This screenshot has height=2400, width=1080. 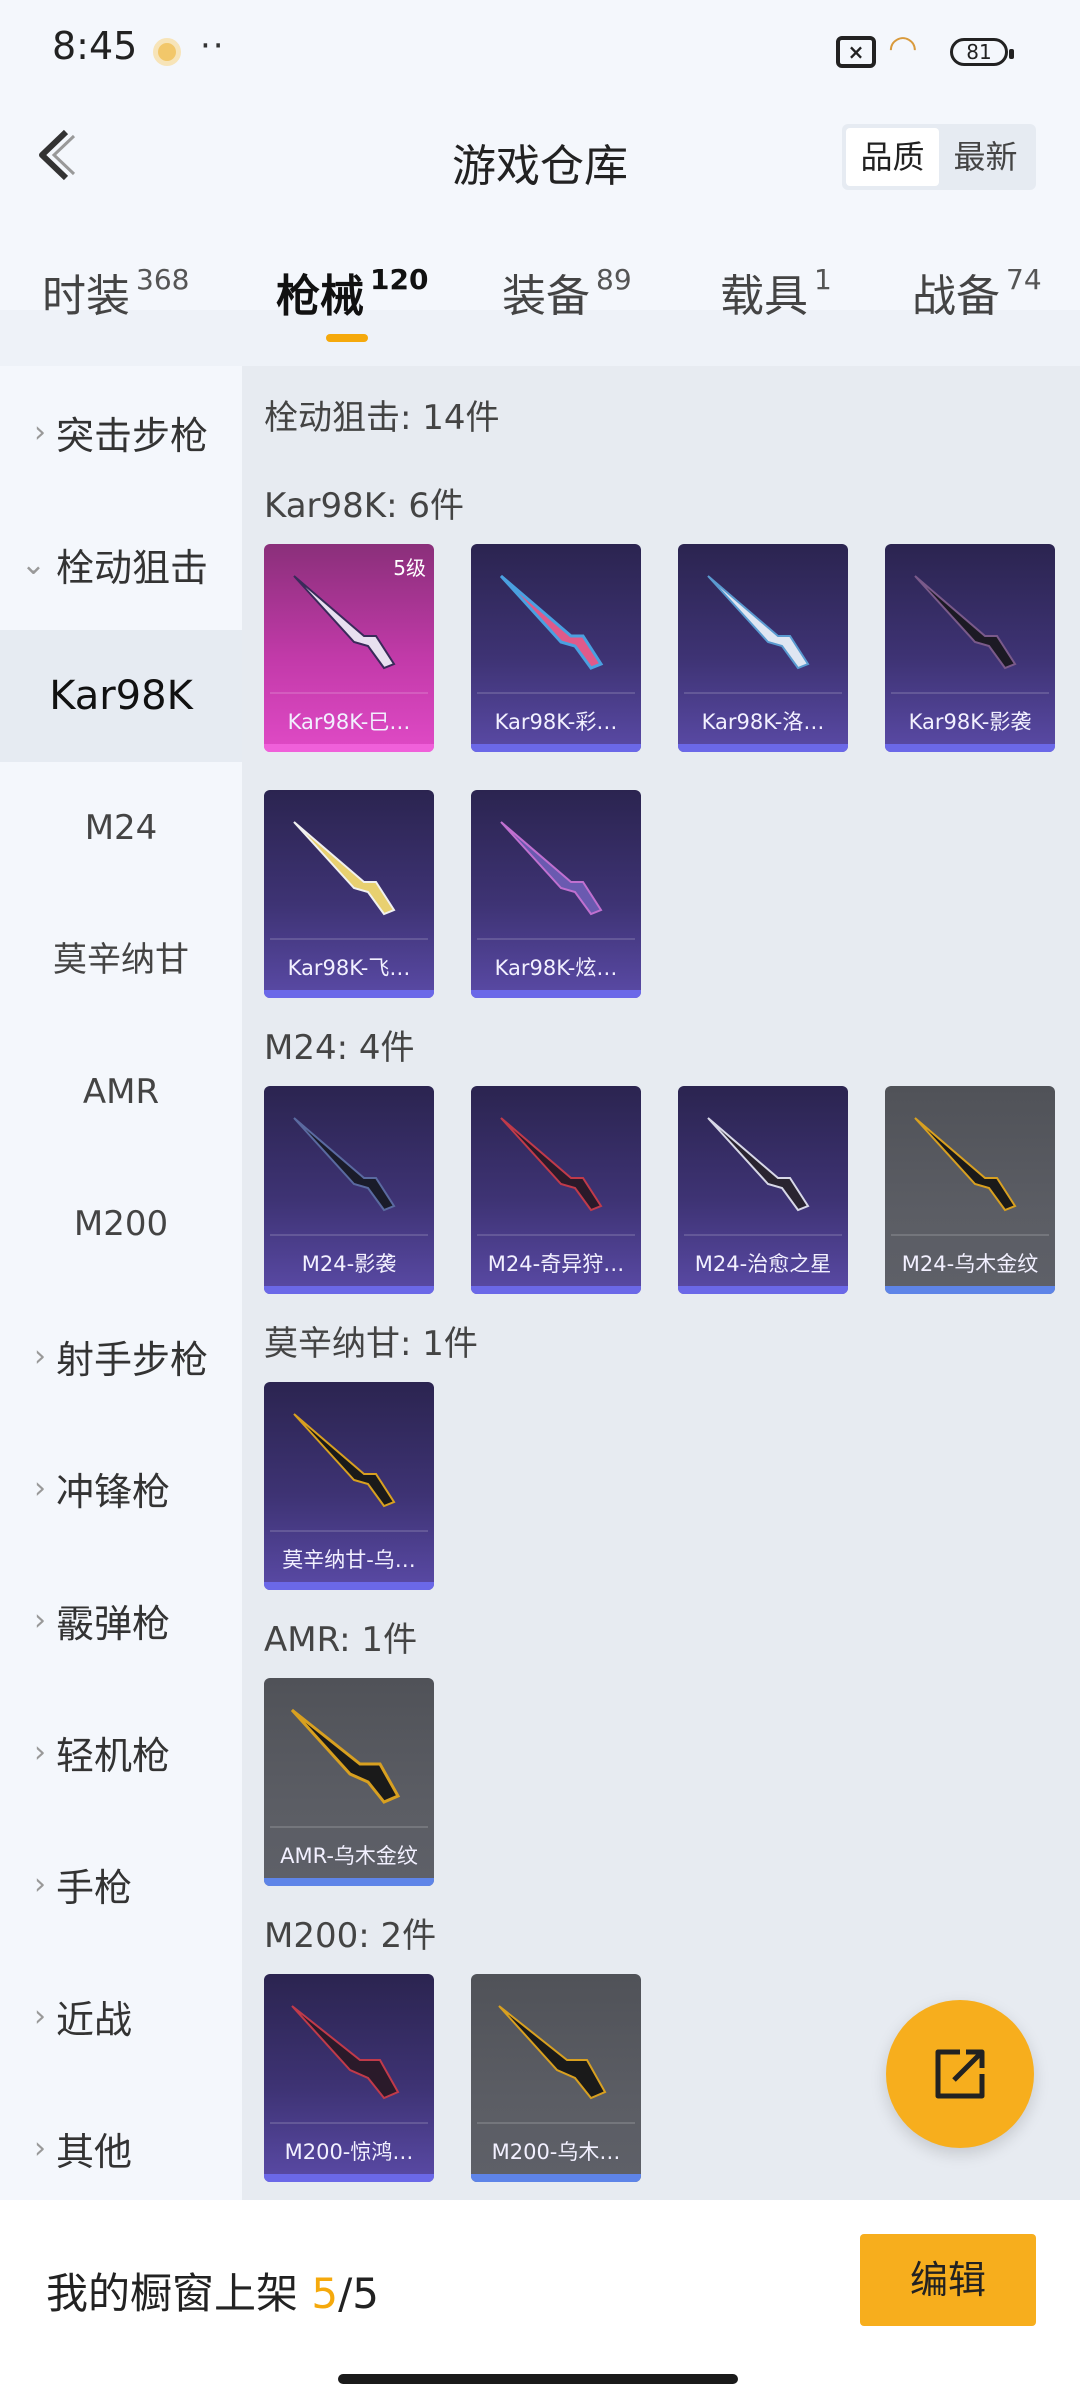 What do you see at coordinates (538, 2379) in the screenshot?
I see `home-indicator` at bounding box center [538, 2379].